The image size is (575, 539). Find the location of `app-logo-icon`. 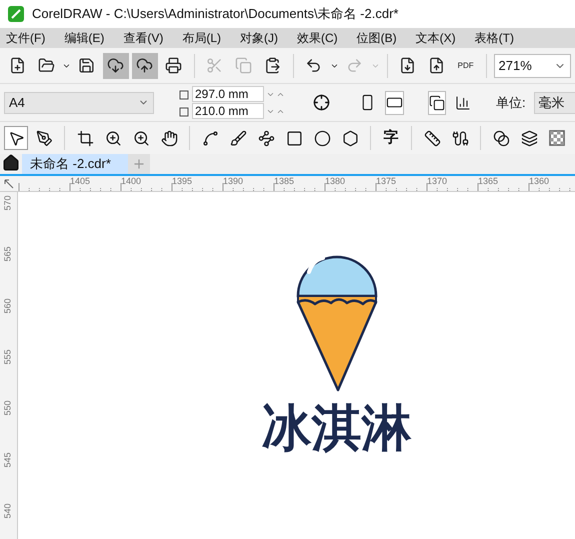

app-logo-icon is located at coordinates (16, 14).